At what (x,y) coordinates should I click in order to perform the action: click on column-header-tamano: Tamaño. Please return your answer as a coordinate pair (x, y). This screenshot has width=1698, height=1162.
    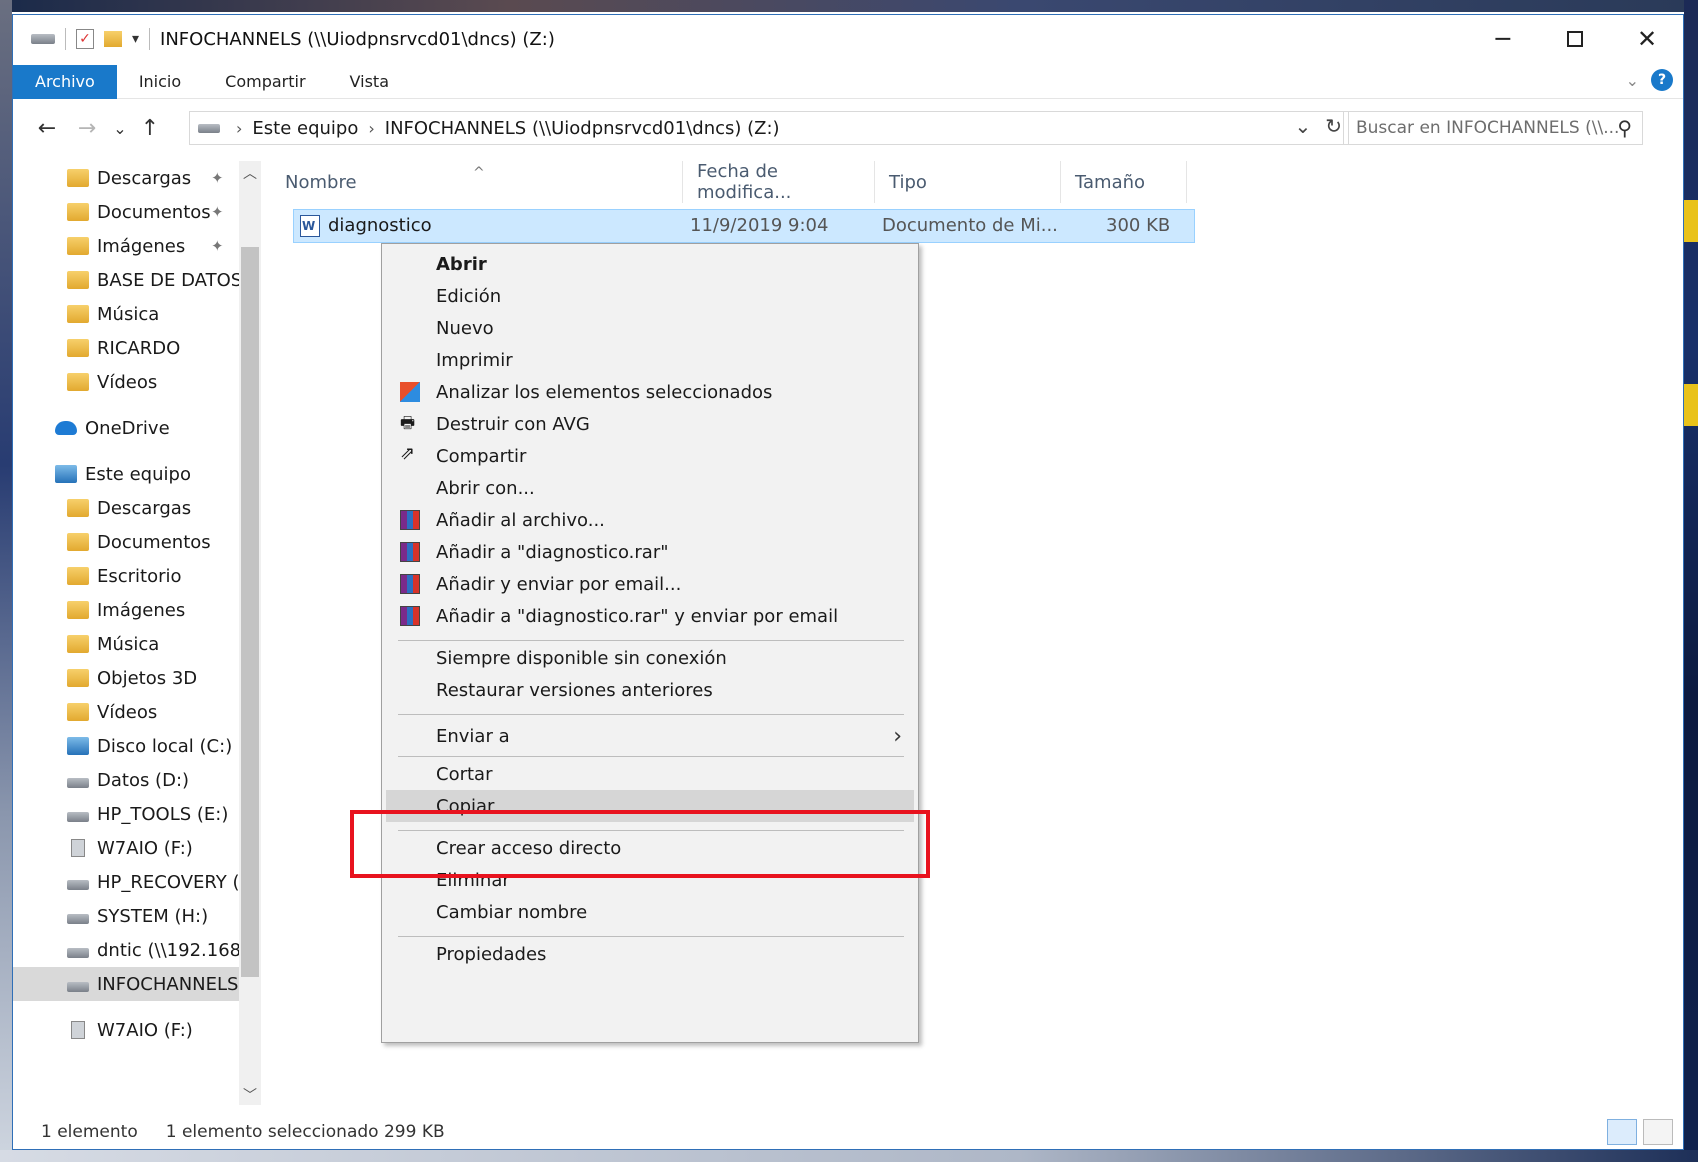
    Looking at the image, I should click on (1124, 182).